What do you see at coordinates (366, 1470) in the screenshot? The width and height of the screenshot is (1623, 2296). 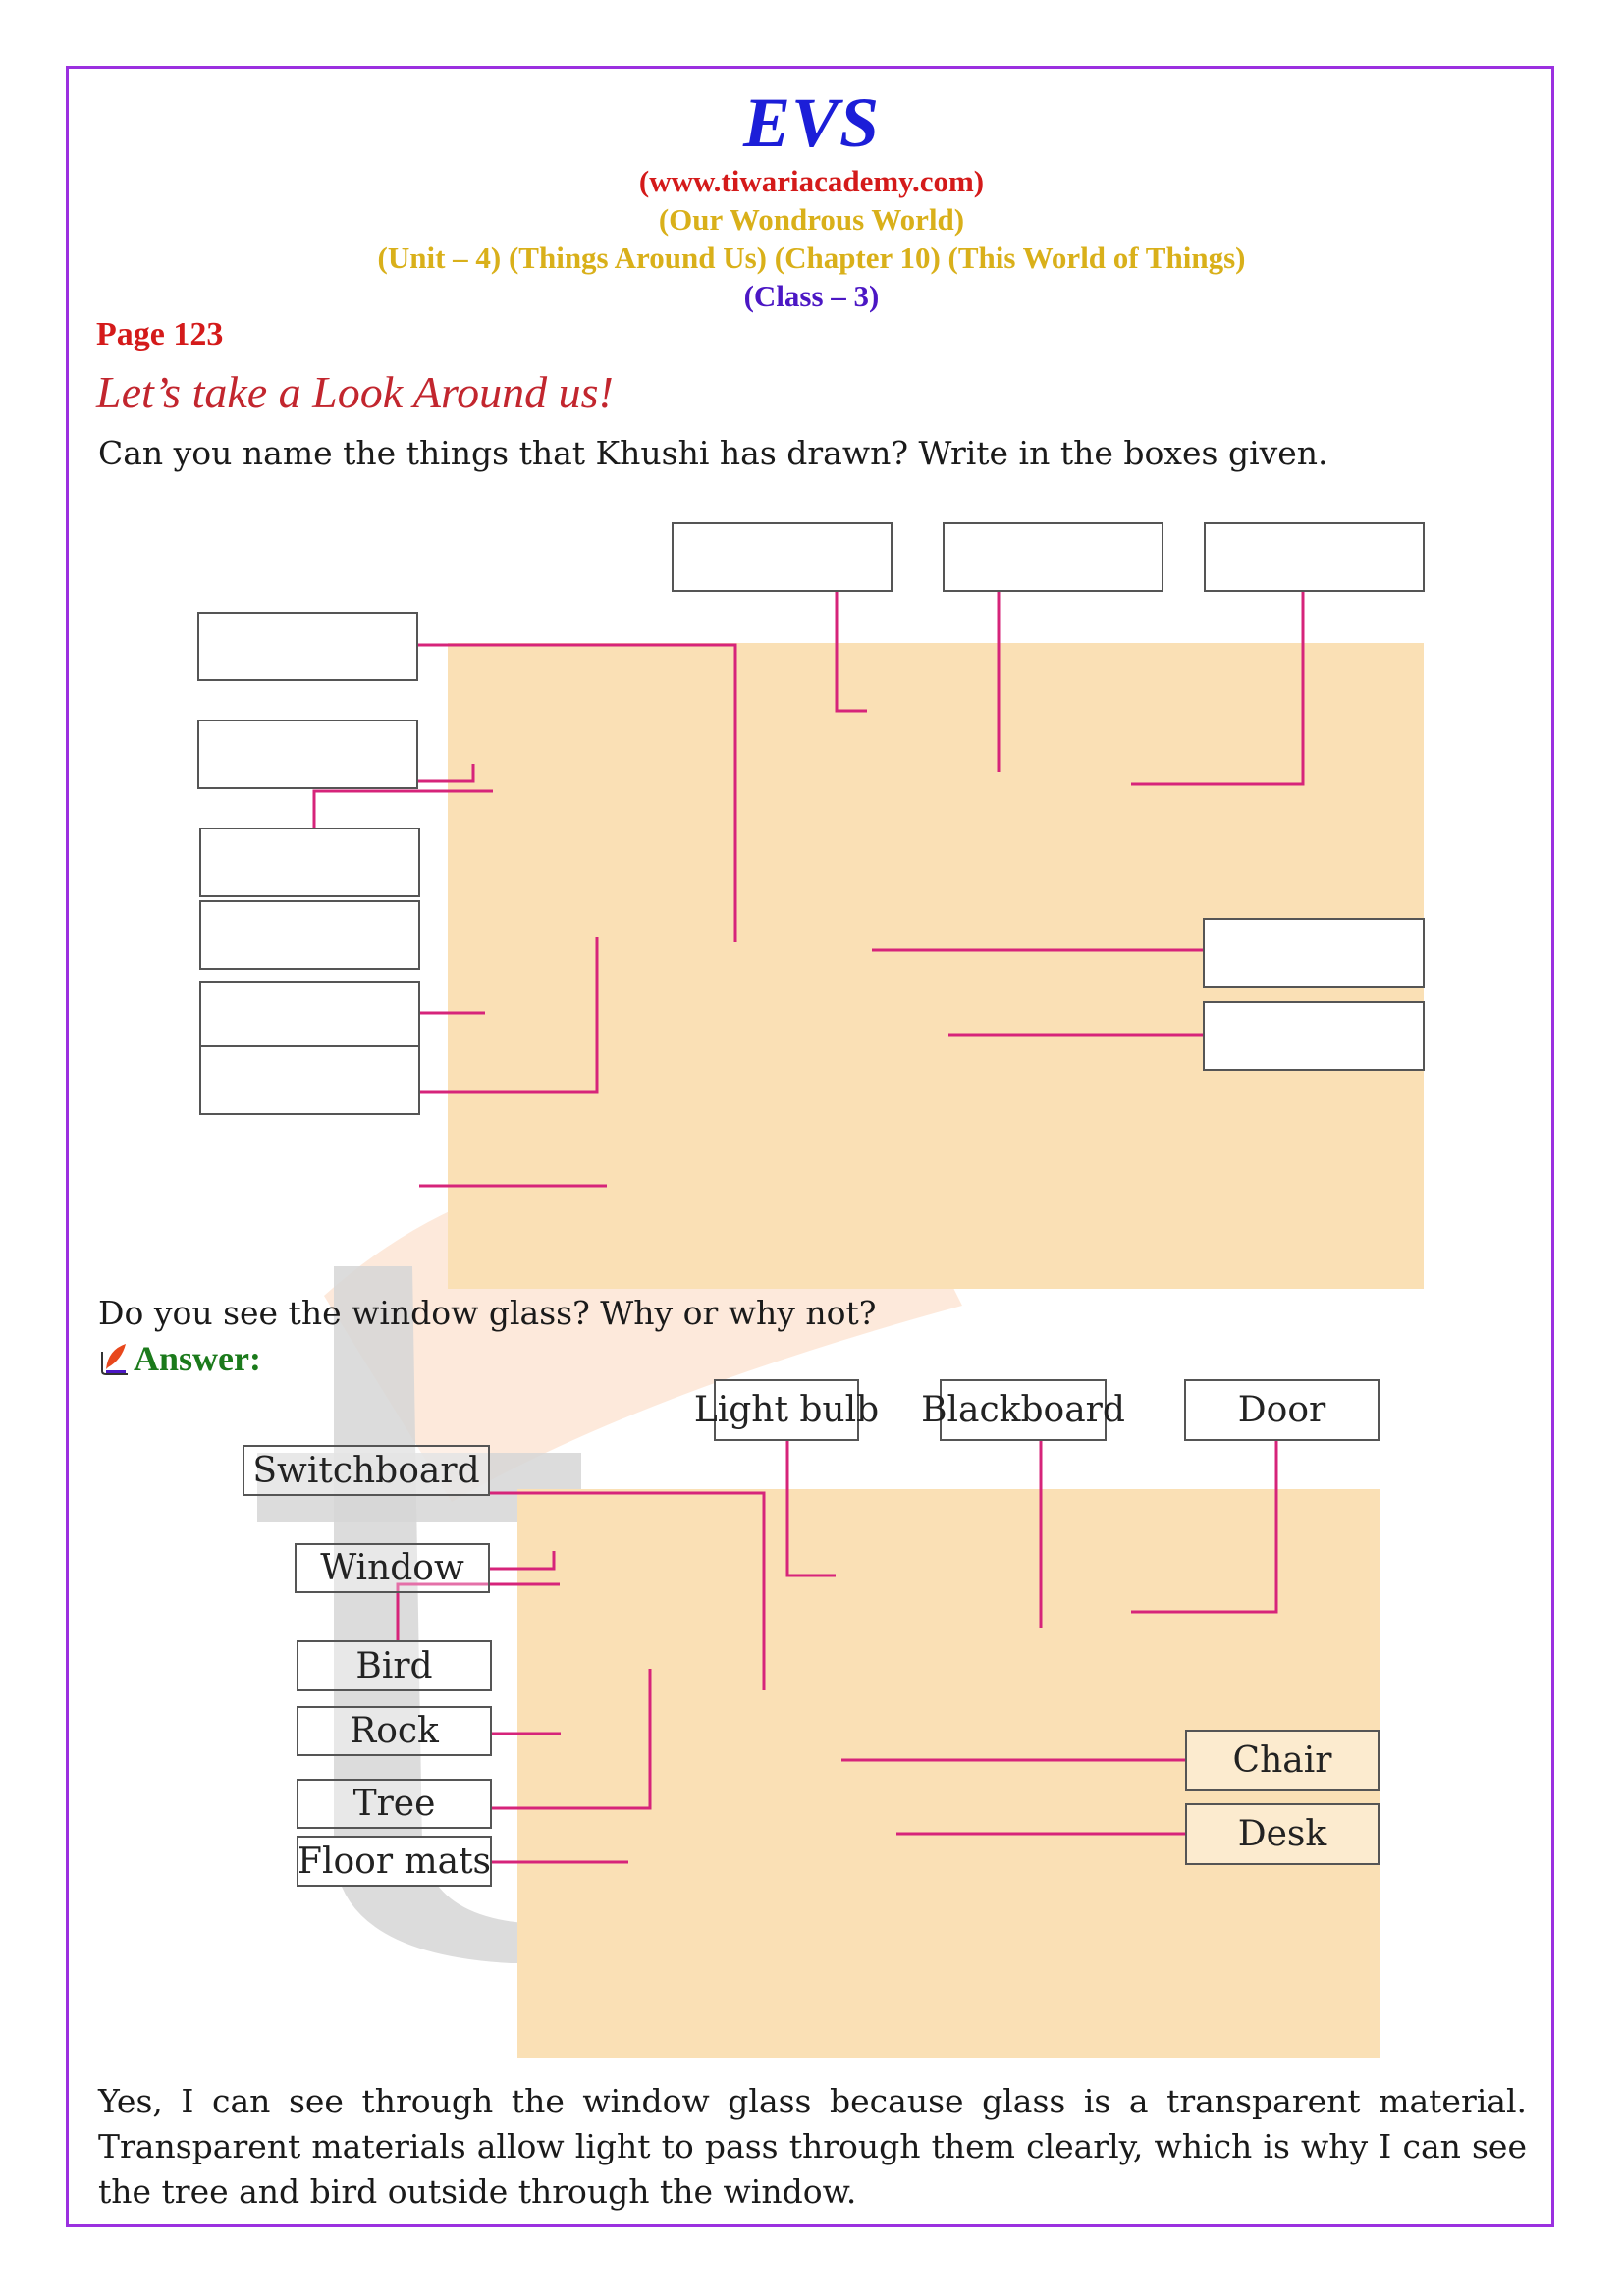 I see `label-switchboard: Switchboard` at bounding box center [366, 1470].